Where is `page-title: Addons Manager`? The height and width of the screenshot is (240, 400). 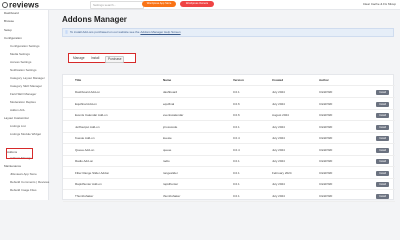 page-title: Addons Manager is located at coordinates (94, 19).